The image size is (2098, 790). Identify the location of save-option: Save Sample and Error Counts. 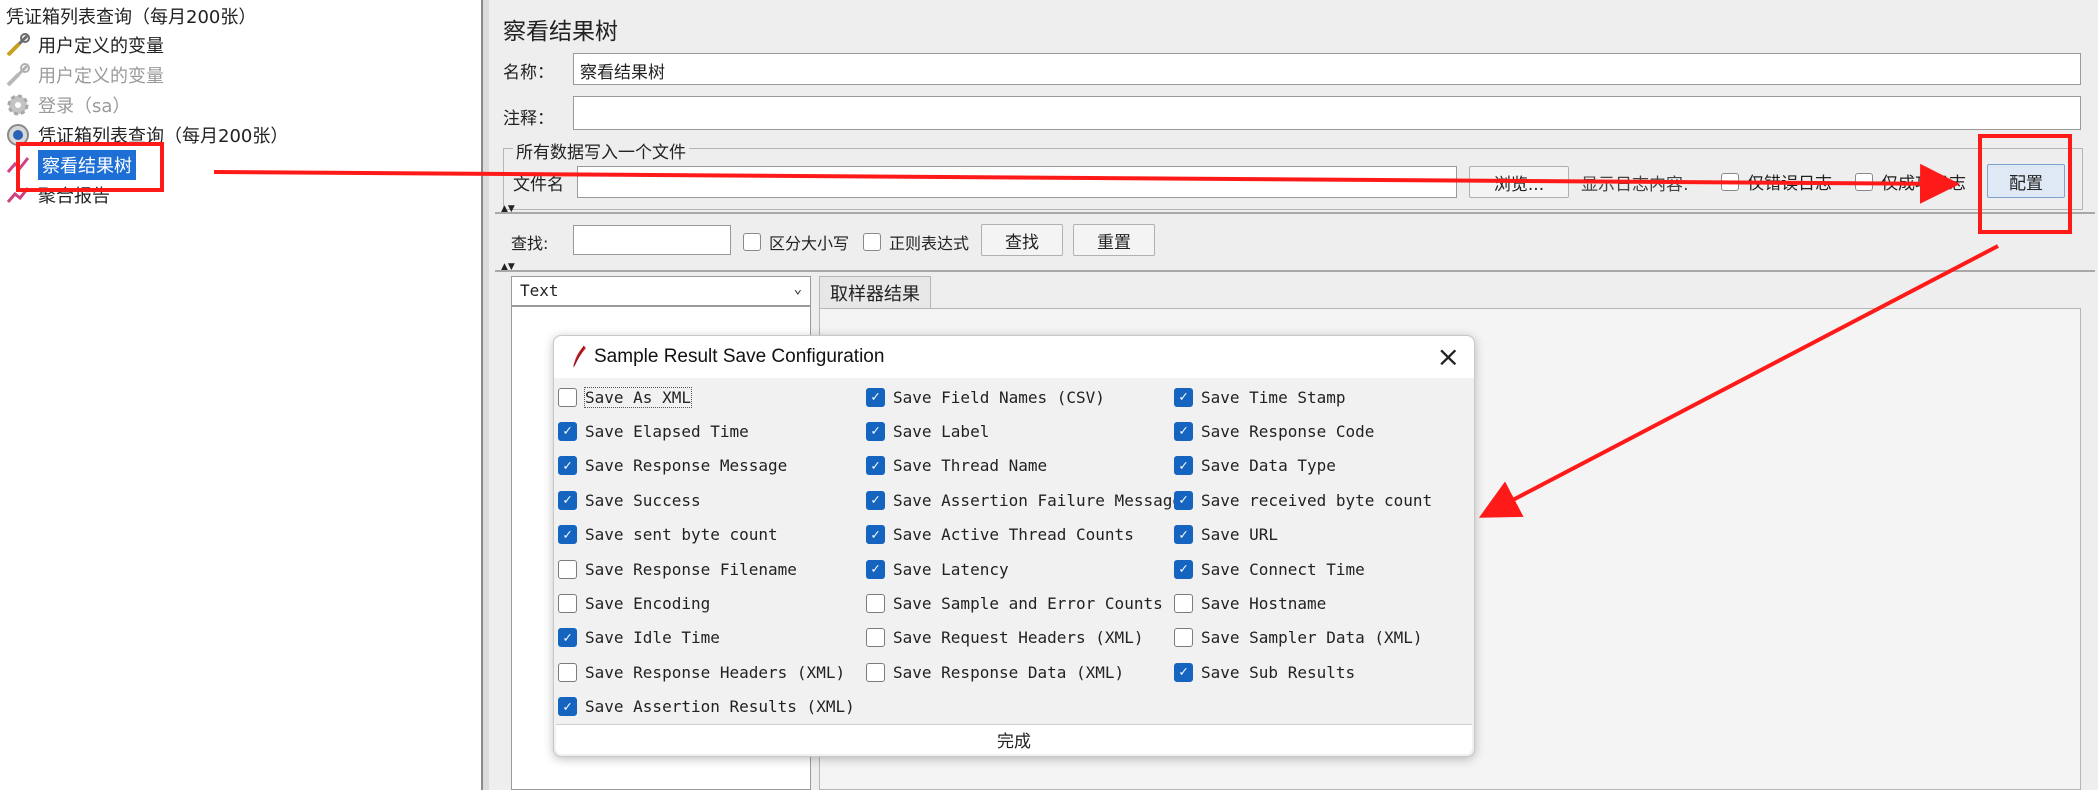
(1014, 603).